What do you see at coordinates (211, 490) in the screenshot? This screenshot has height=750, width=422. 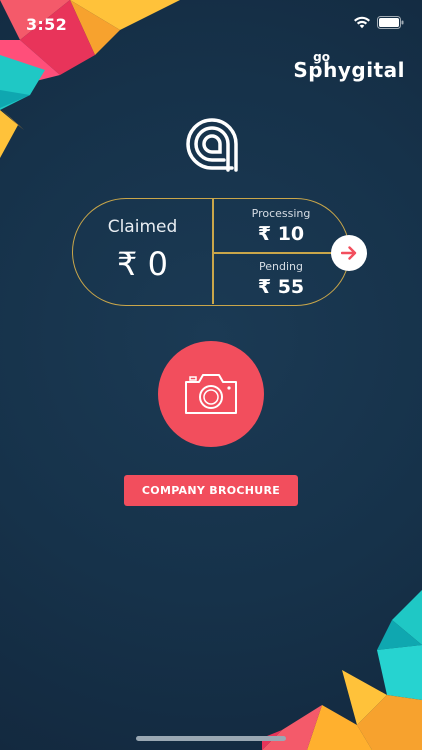 I see `company-brochure-button: COMPANY BROCHURE` at bounding box center [211, 490].